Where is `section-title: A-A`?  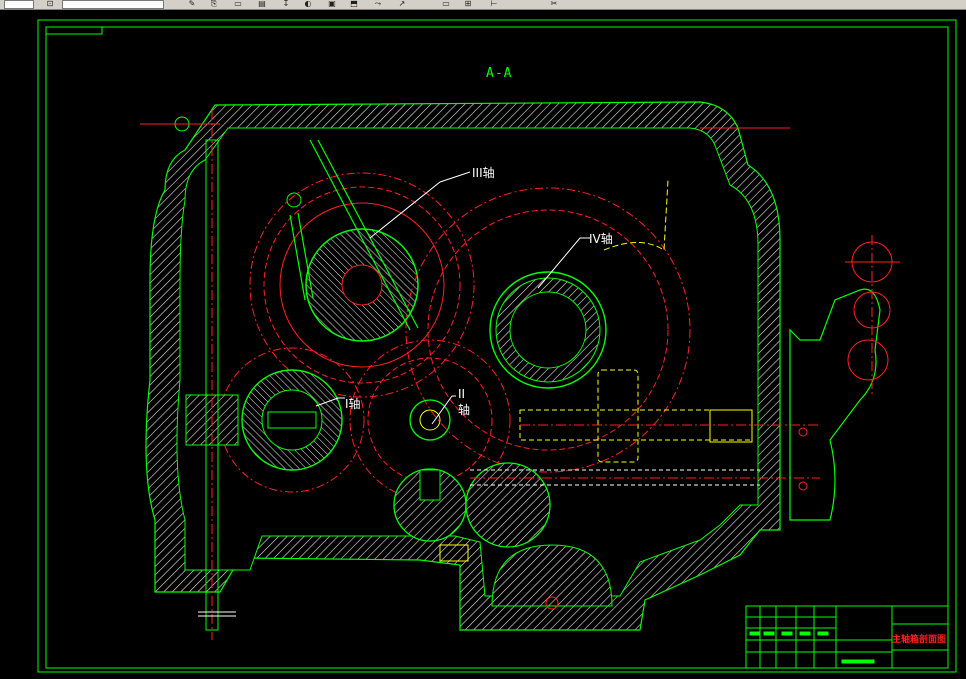 section-title: A-A is located at coordinates (499, 73).